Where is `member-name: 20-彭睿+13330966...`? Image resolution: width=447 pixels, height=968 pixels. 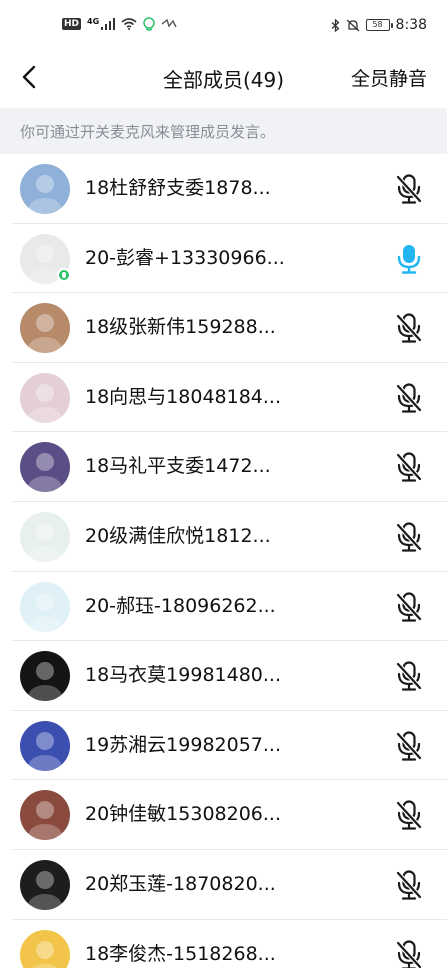 member-name: 20-彭睿+13330966... is located at coordinates (185, 257).